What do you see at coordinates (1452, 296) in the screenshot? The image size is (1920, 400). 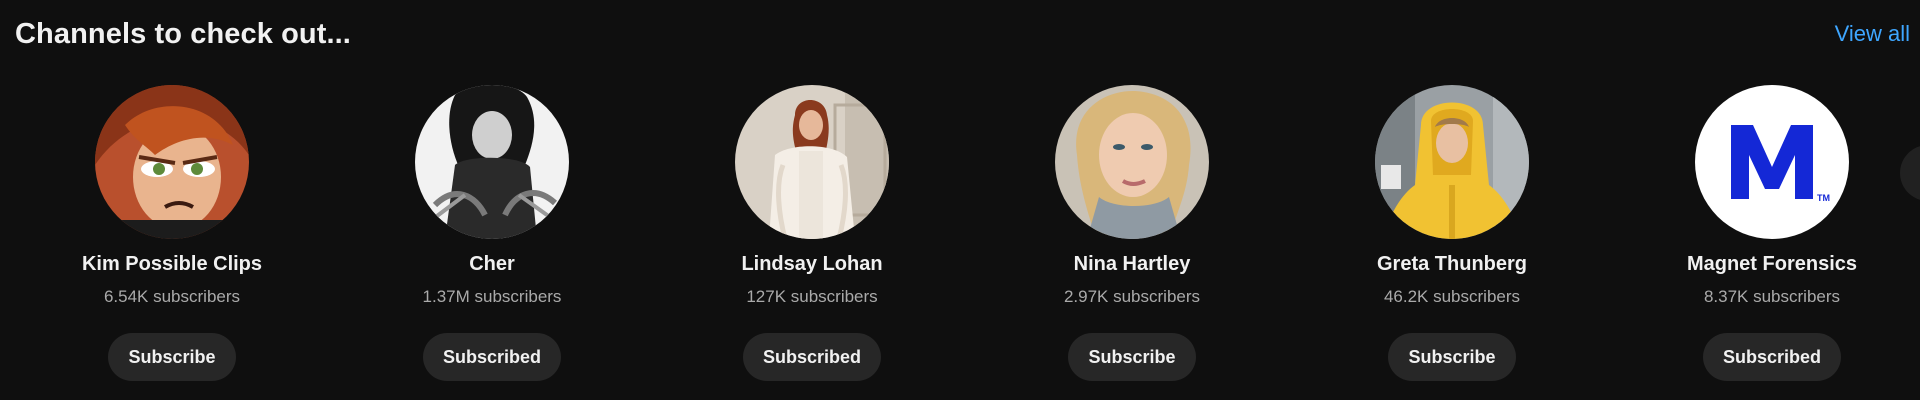 I see `subscriber-count: 46.2K subscribers` at bounding box center [1452, 296].